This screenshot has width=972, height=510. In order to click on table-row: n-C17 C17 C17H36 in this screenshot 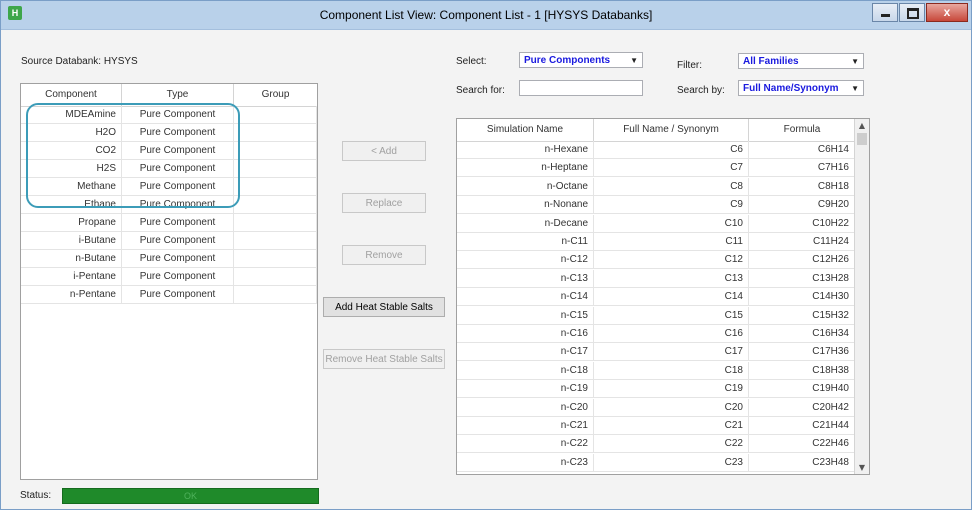, I will do `click(656, 352)`.